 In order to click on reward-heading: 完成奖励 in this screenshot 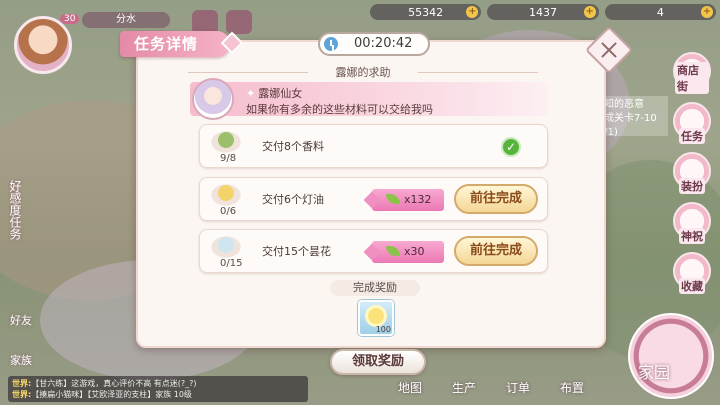, I will do `click(375, 288)`.